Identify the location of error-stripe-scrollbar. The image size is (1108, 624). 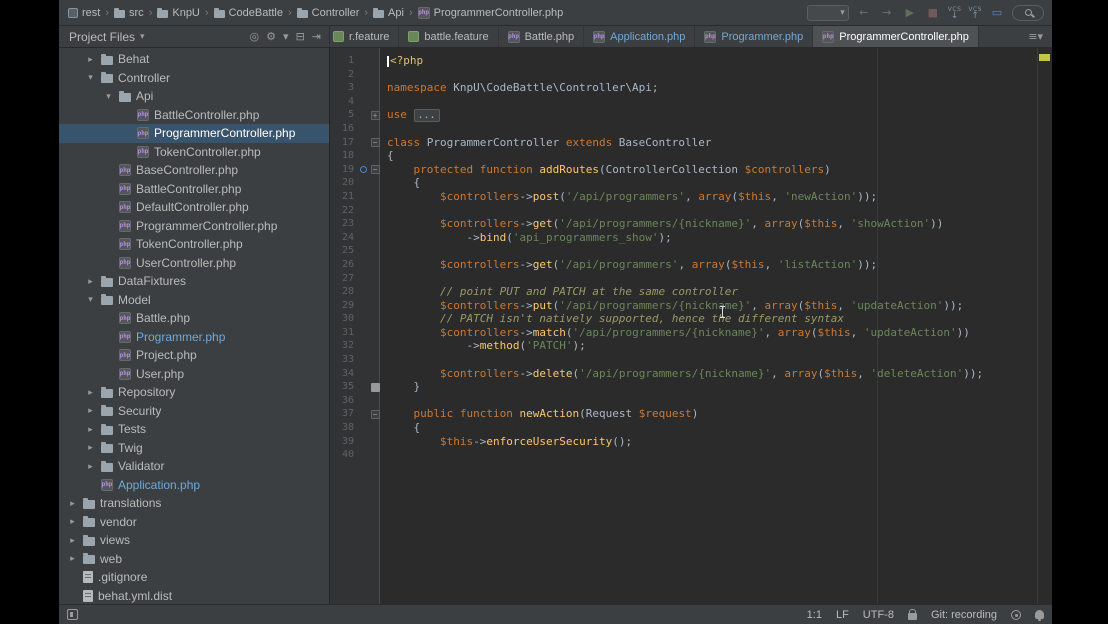
(1044, 326).